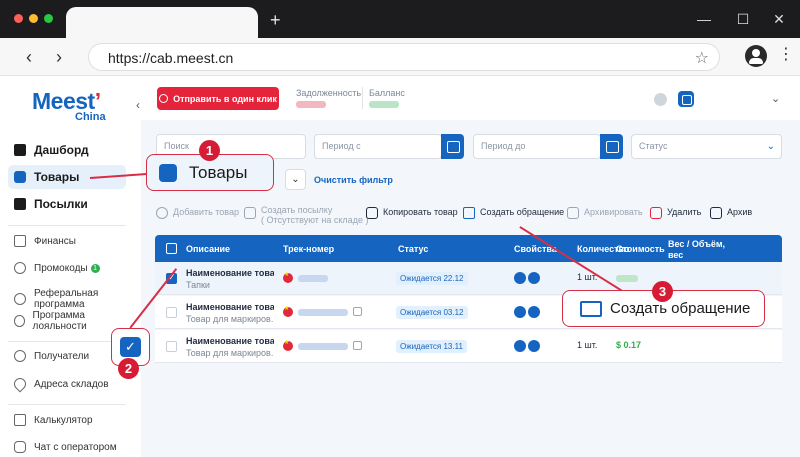 Image resolution: width=800 pixels, height=457 pixels. Describe the element at coordinates (378, 146) in the screenshot. I see `period-from-field: Период с` at that location.